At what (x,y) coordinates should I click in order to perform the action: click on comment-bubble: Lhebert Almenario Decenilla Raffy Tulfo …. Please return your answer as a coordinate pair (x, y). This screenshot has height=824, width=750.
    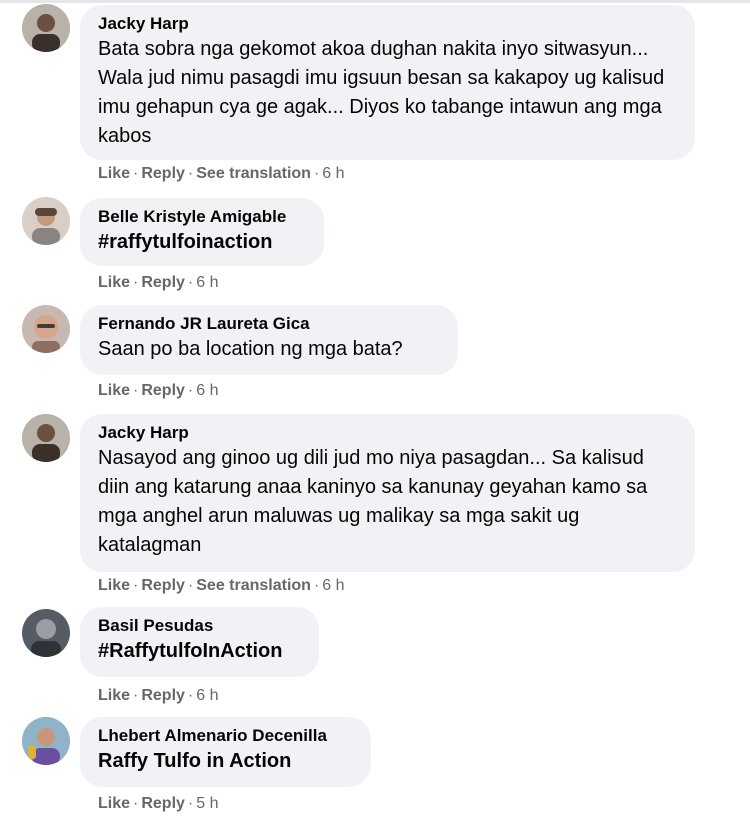
    Looking at the image, I should click on (225, 752).